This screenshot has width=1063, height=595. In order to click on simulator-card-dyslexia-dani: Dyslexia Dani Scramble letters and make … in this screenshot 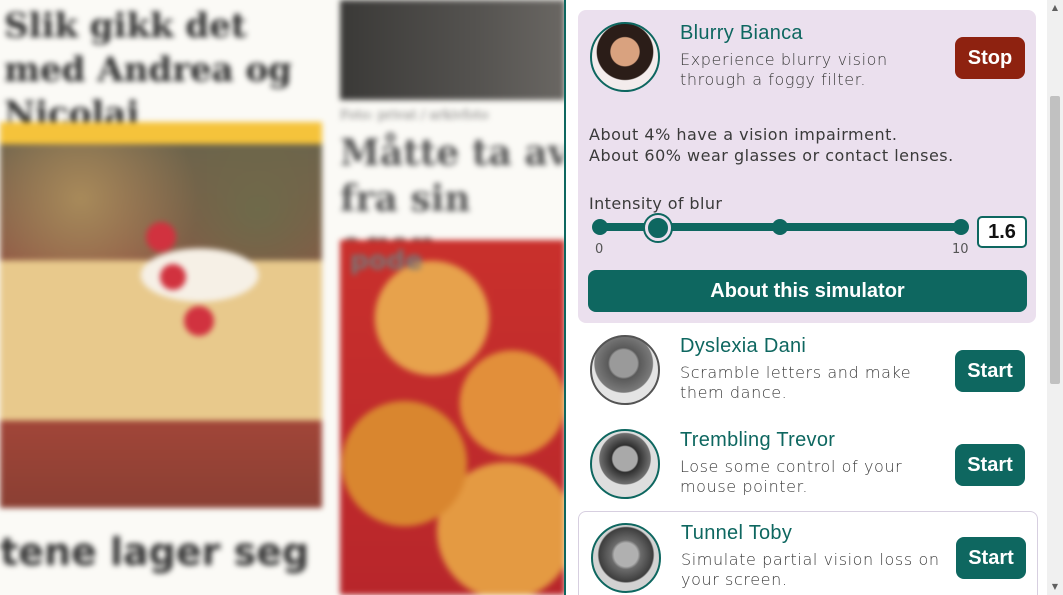, I will do `click(807, 376)`.